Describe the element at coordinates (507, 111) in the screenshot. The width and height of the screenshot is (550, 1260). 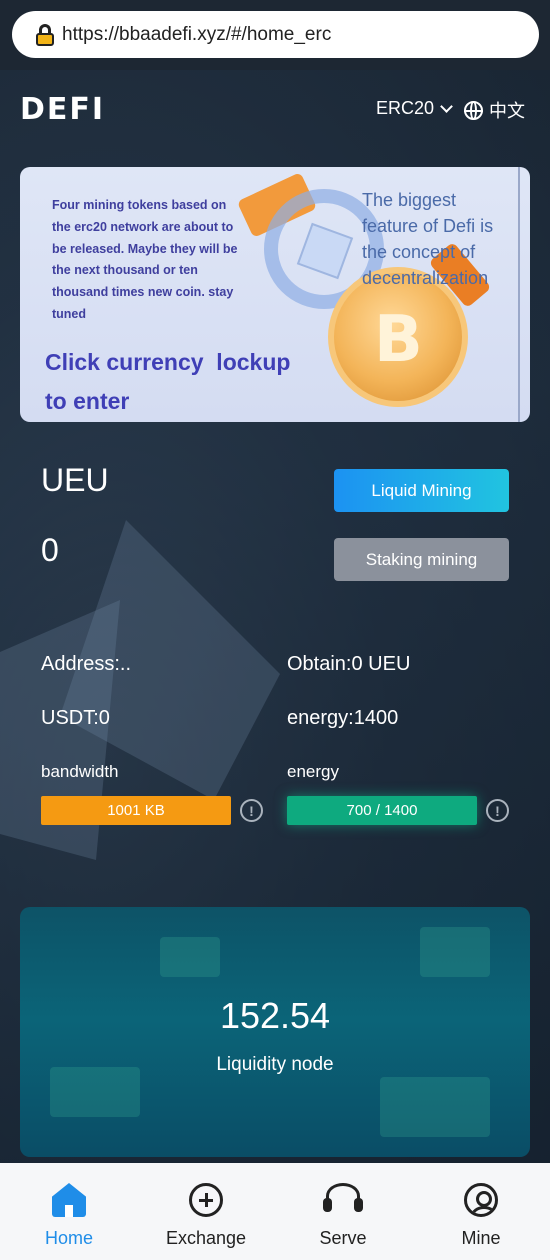
I see `language-label: 中文` at that location.